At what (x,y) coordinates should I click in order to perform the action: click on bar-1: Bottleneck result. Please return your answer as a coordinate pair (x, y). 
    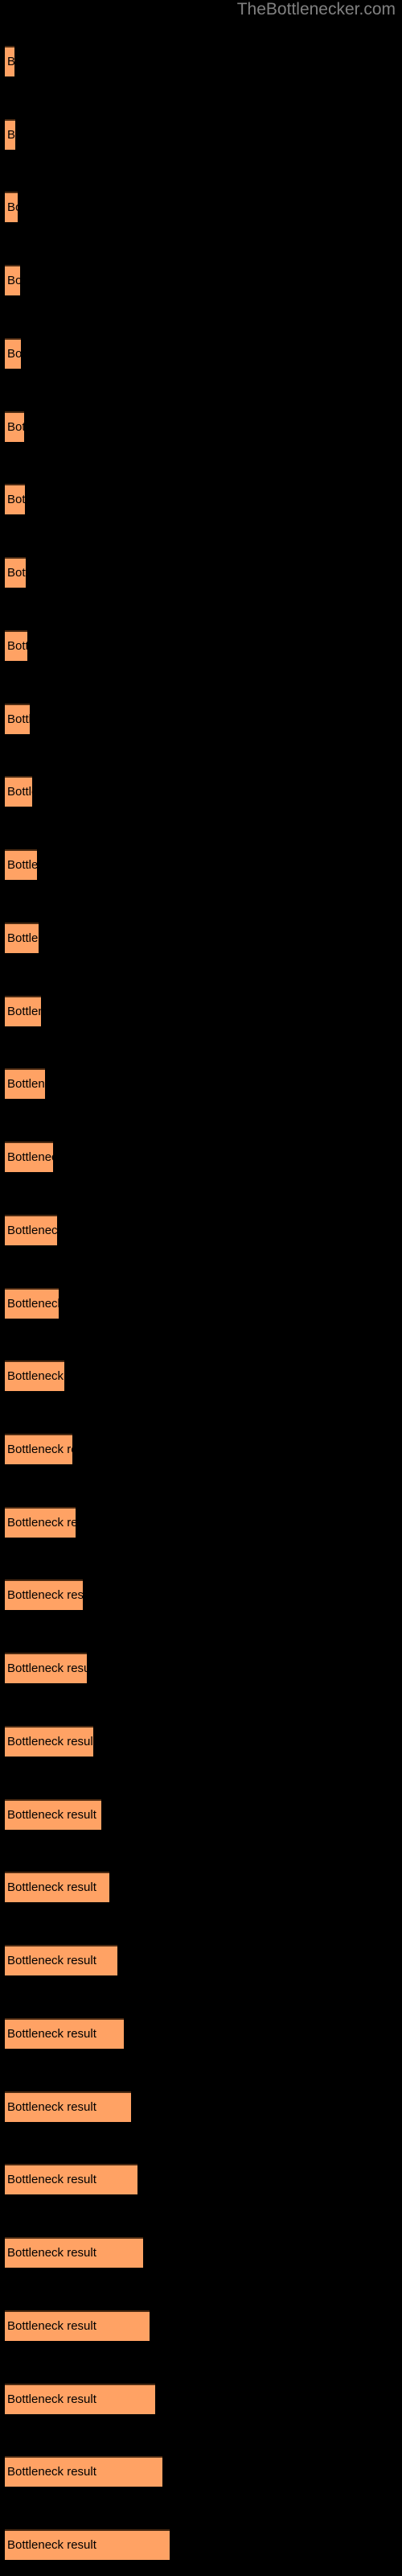
    Looking at the image, I should click on (9, 61).